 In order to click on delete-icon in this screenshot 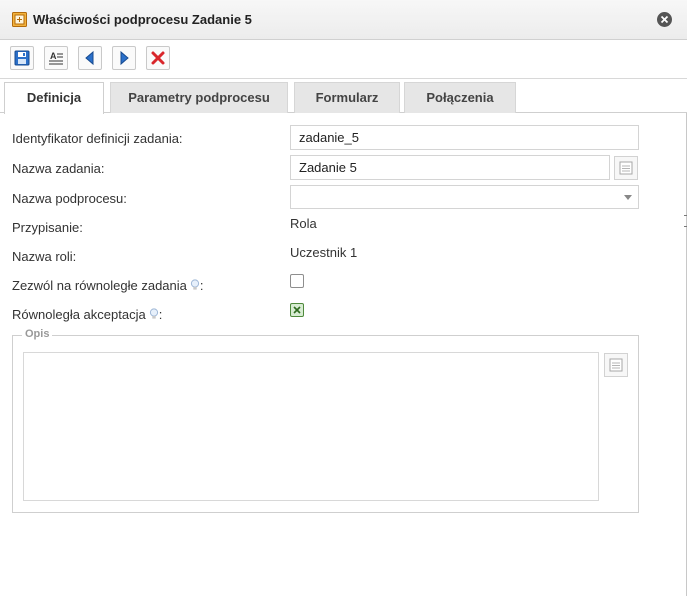, I will do `click(158, 58)`.